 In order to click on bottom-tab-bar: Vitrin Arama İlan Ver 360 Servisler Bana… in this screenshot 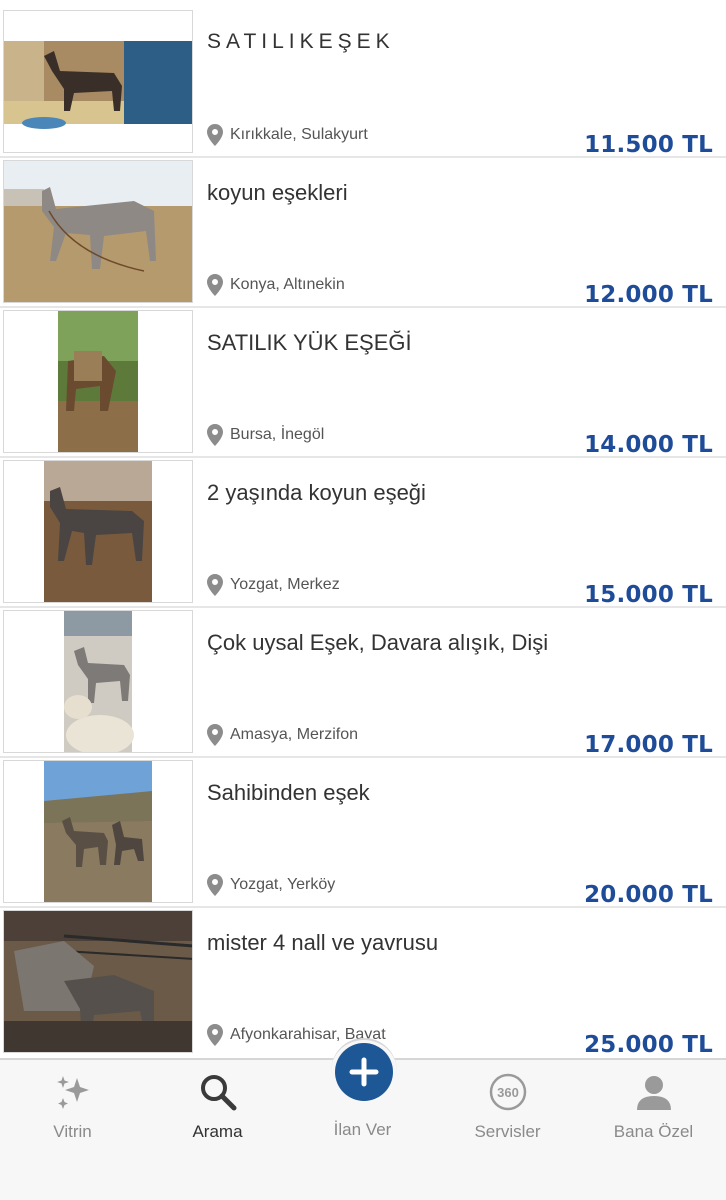, I will do `click(363, 1119)`.